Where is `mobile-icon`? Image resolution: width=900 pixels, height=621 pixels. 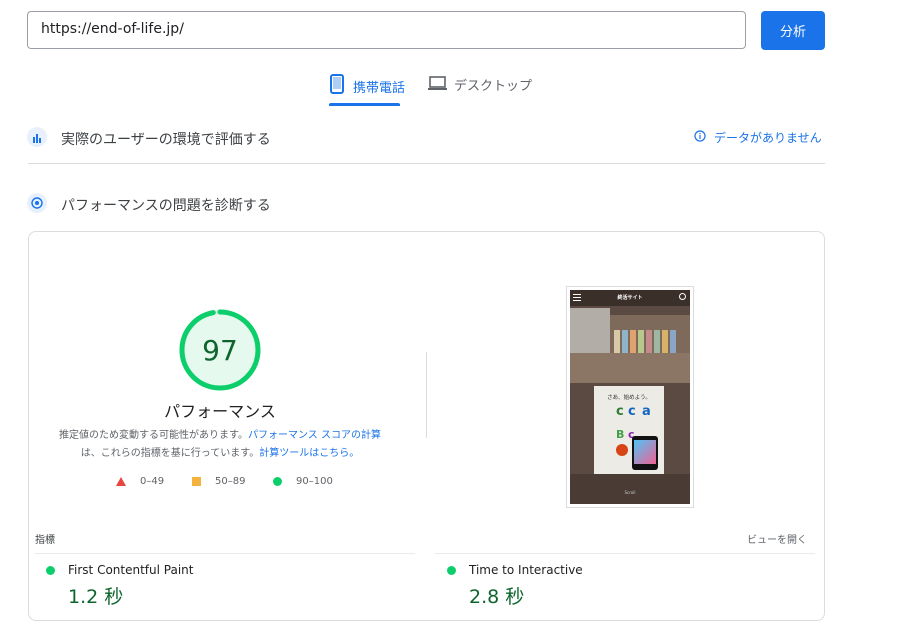
mobile-icon is located at coordinates (337, 86).